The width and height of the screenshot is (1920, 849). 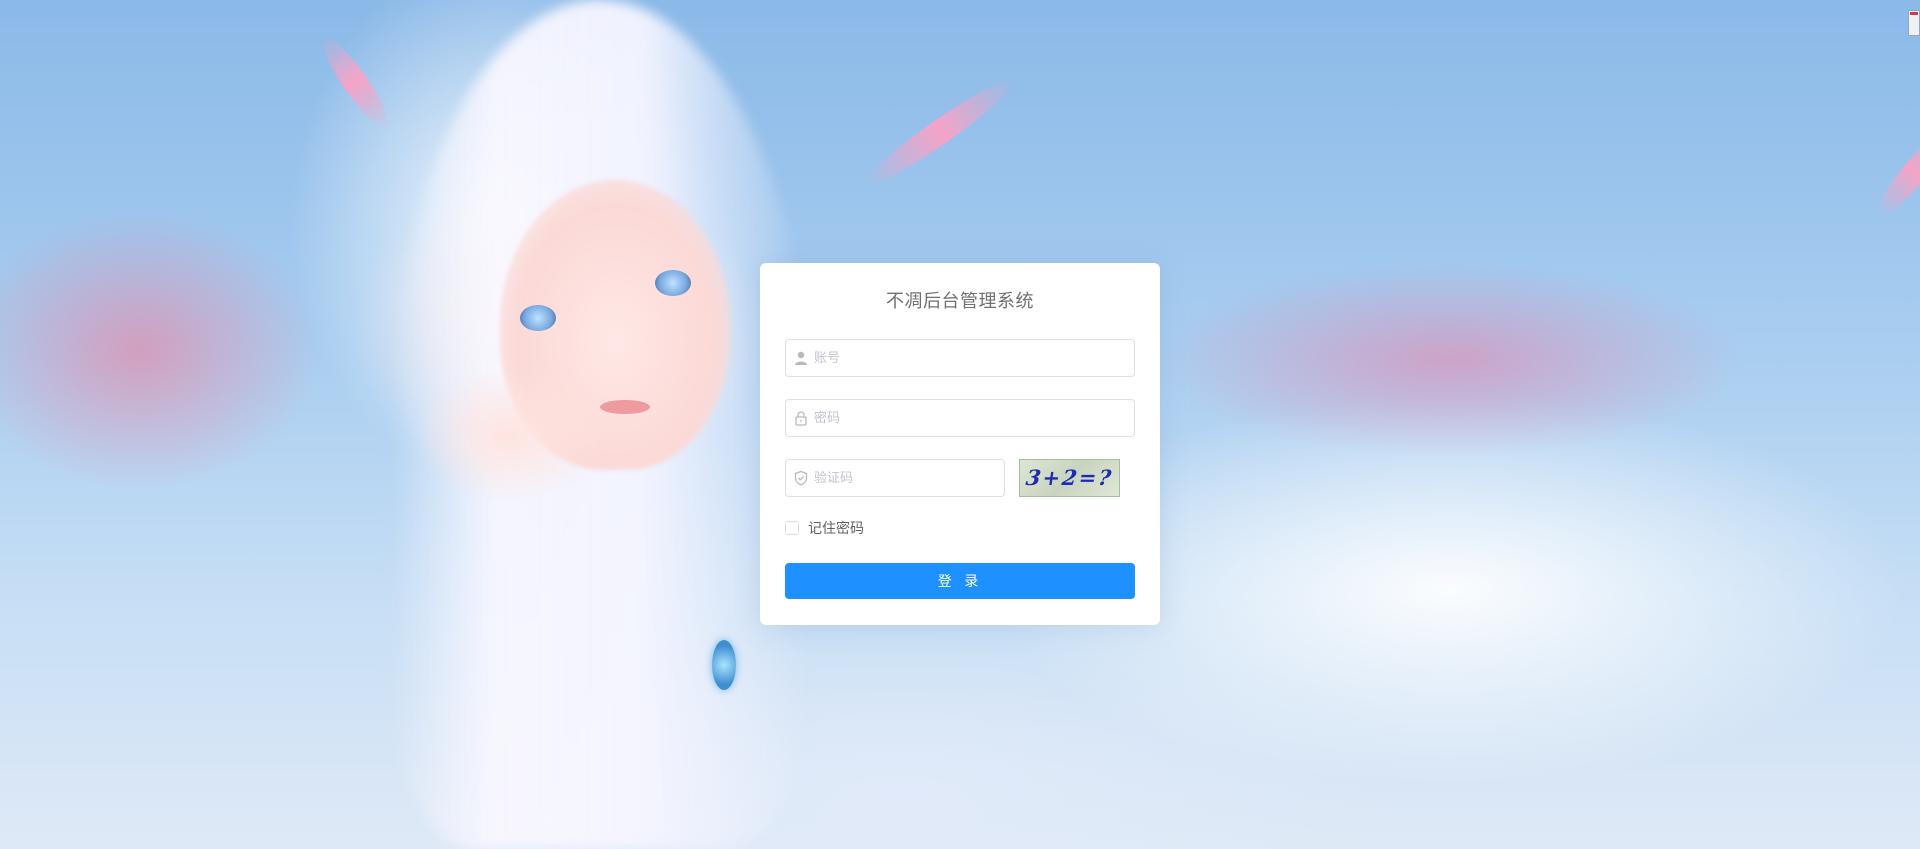 What do you see at coordinates (625, 407) in the screenshot?
I see `background-illustration-lips` at bounding box center [625, 407].